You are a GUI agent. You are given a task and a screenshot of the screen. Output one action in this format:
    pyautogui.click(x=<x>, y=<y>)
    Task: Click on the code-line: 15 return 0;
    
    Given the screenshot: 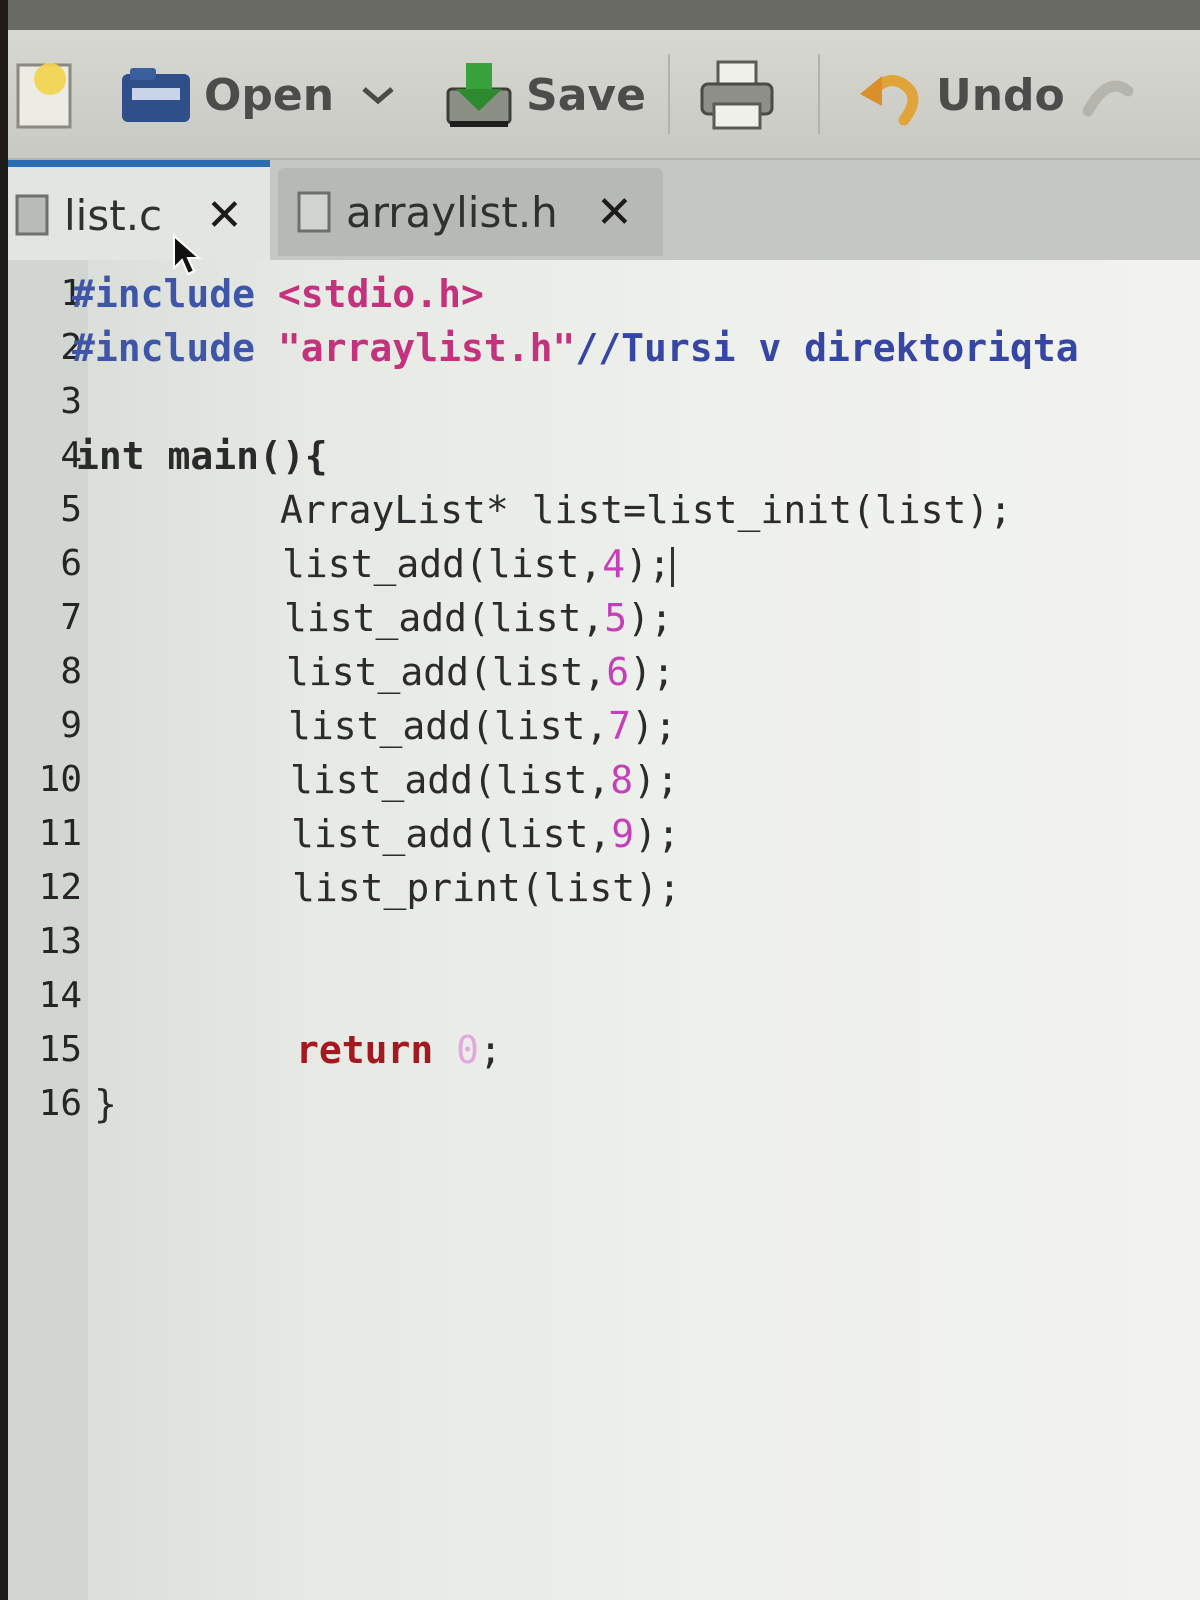 What is the action you would take?
    pyautogui.click(x=604, y=1050)
    